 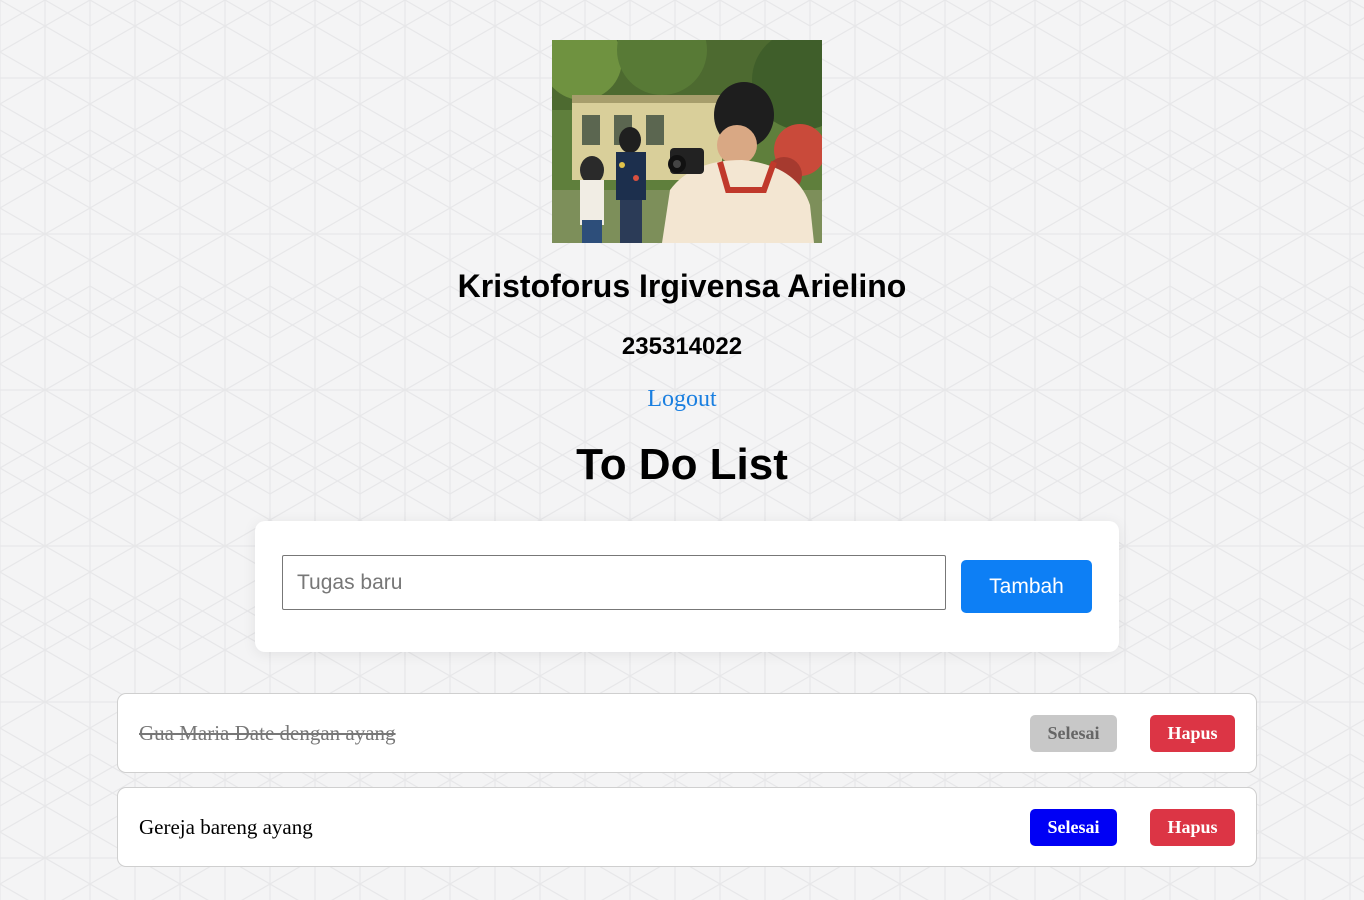 What do you see at coordinates (226, 827) in the screenshot?
I see `task-text: Gereja bareng ayang` at bounding box center [226, 827].